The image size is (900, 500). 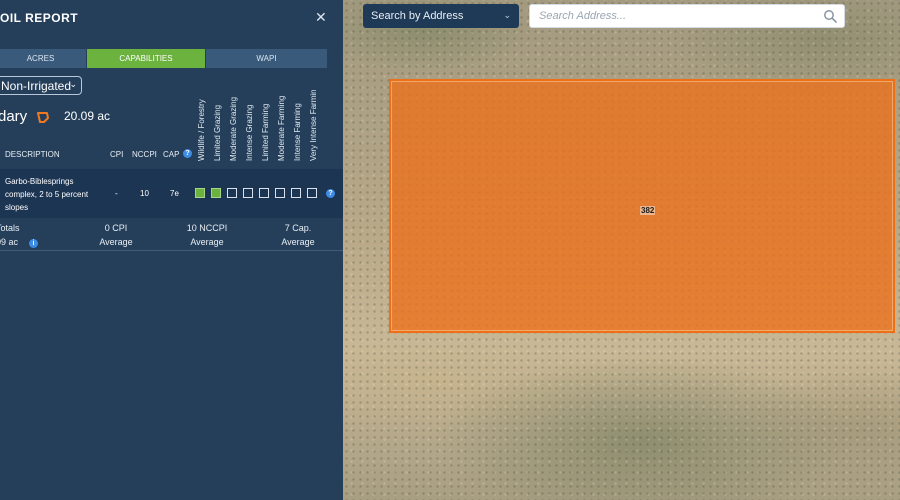 I want to click on totals-nccpi-sub: Average, so click(x=207, y=242).